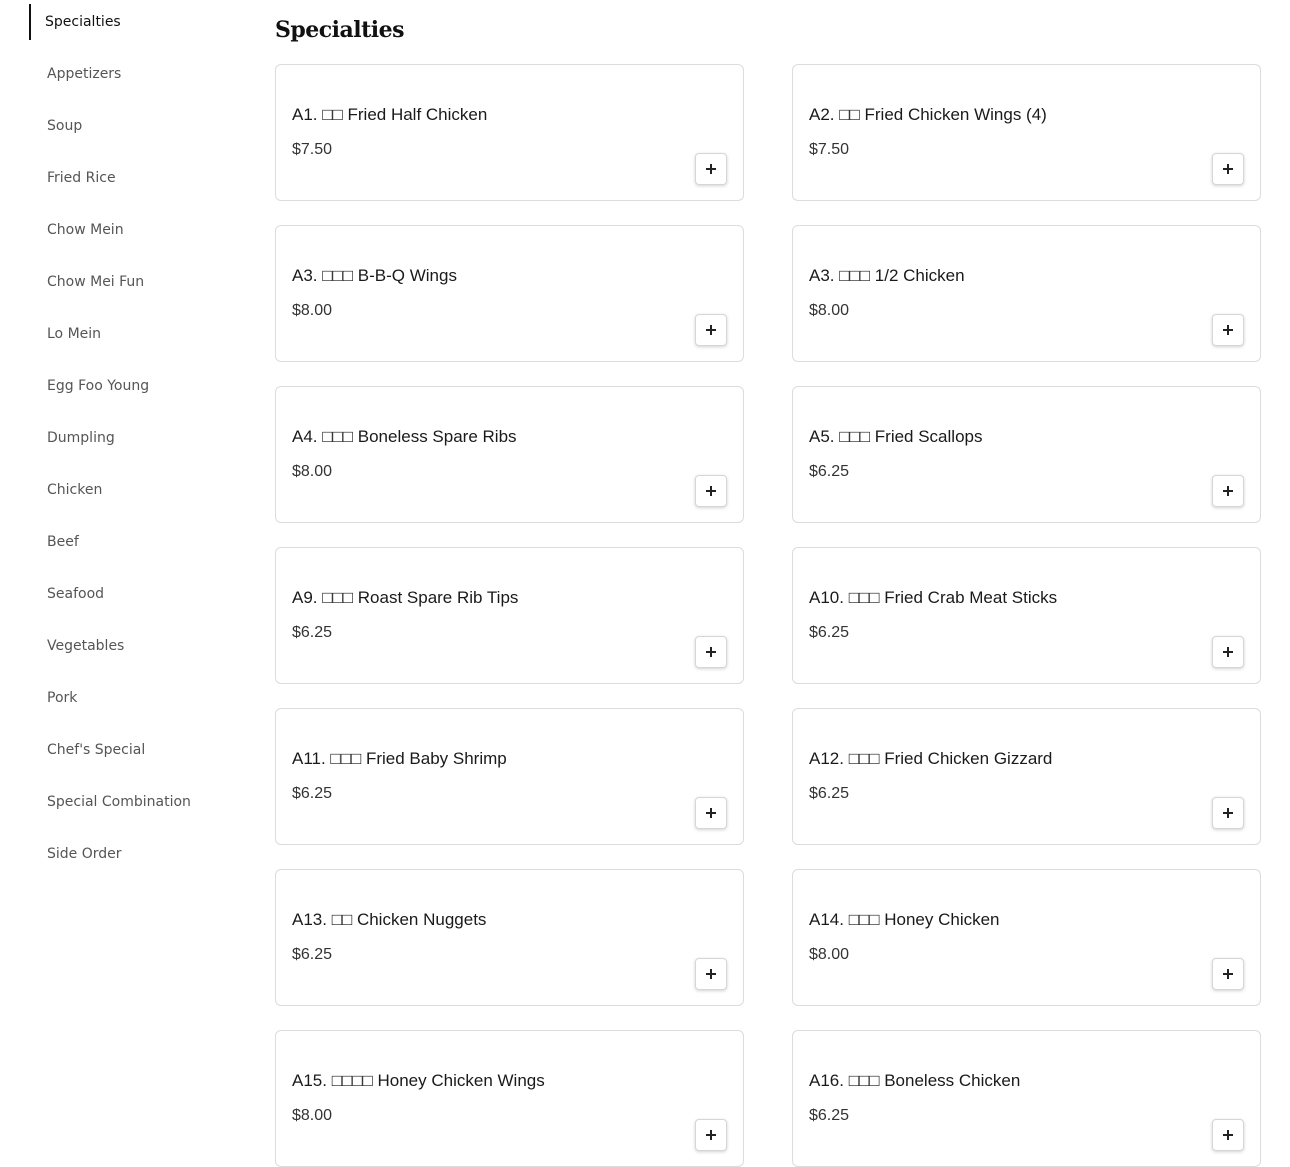 The width and height of the screenshot is (1290, 1167). What do you see at coordinates (1026, 937) in the screenshot?
I see `menu-item-card: A14. □□□ Honey Chicken $8.00` at bounding box center [1026, 937].